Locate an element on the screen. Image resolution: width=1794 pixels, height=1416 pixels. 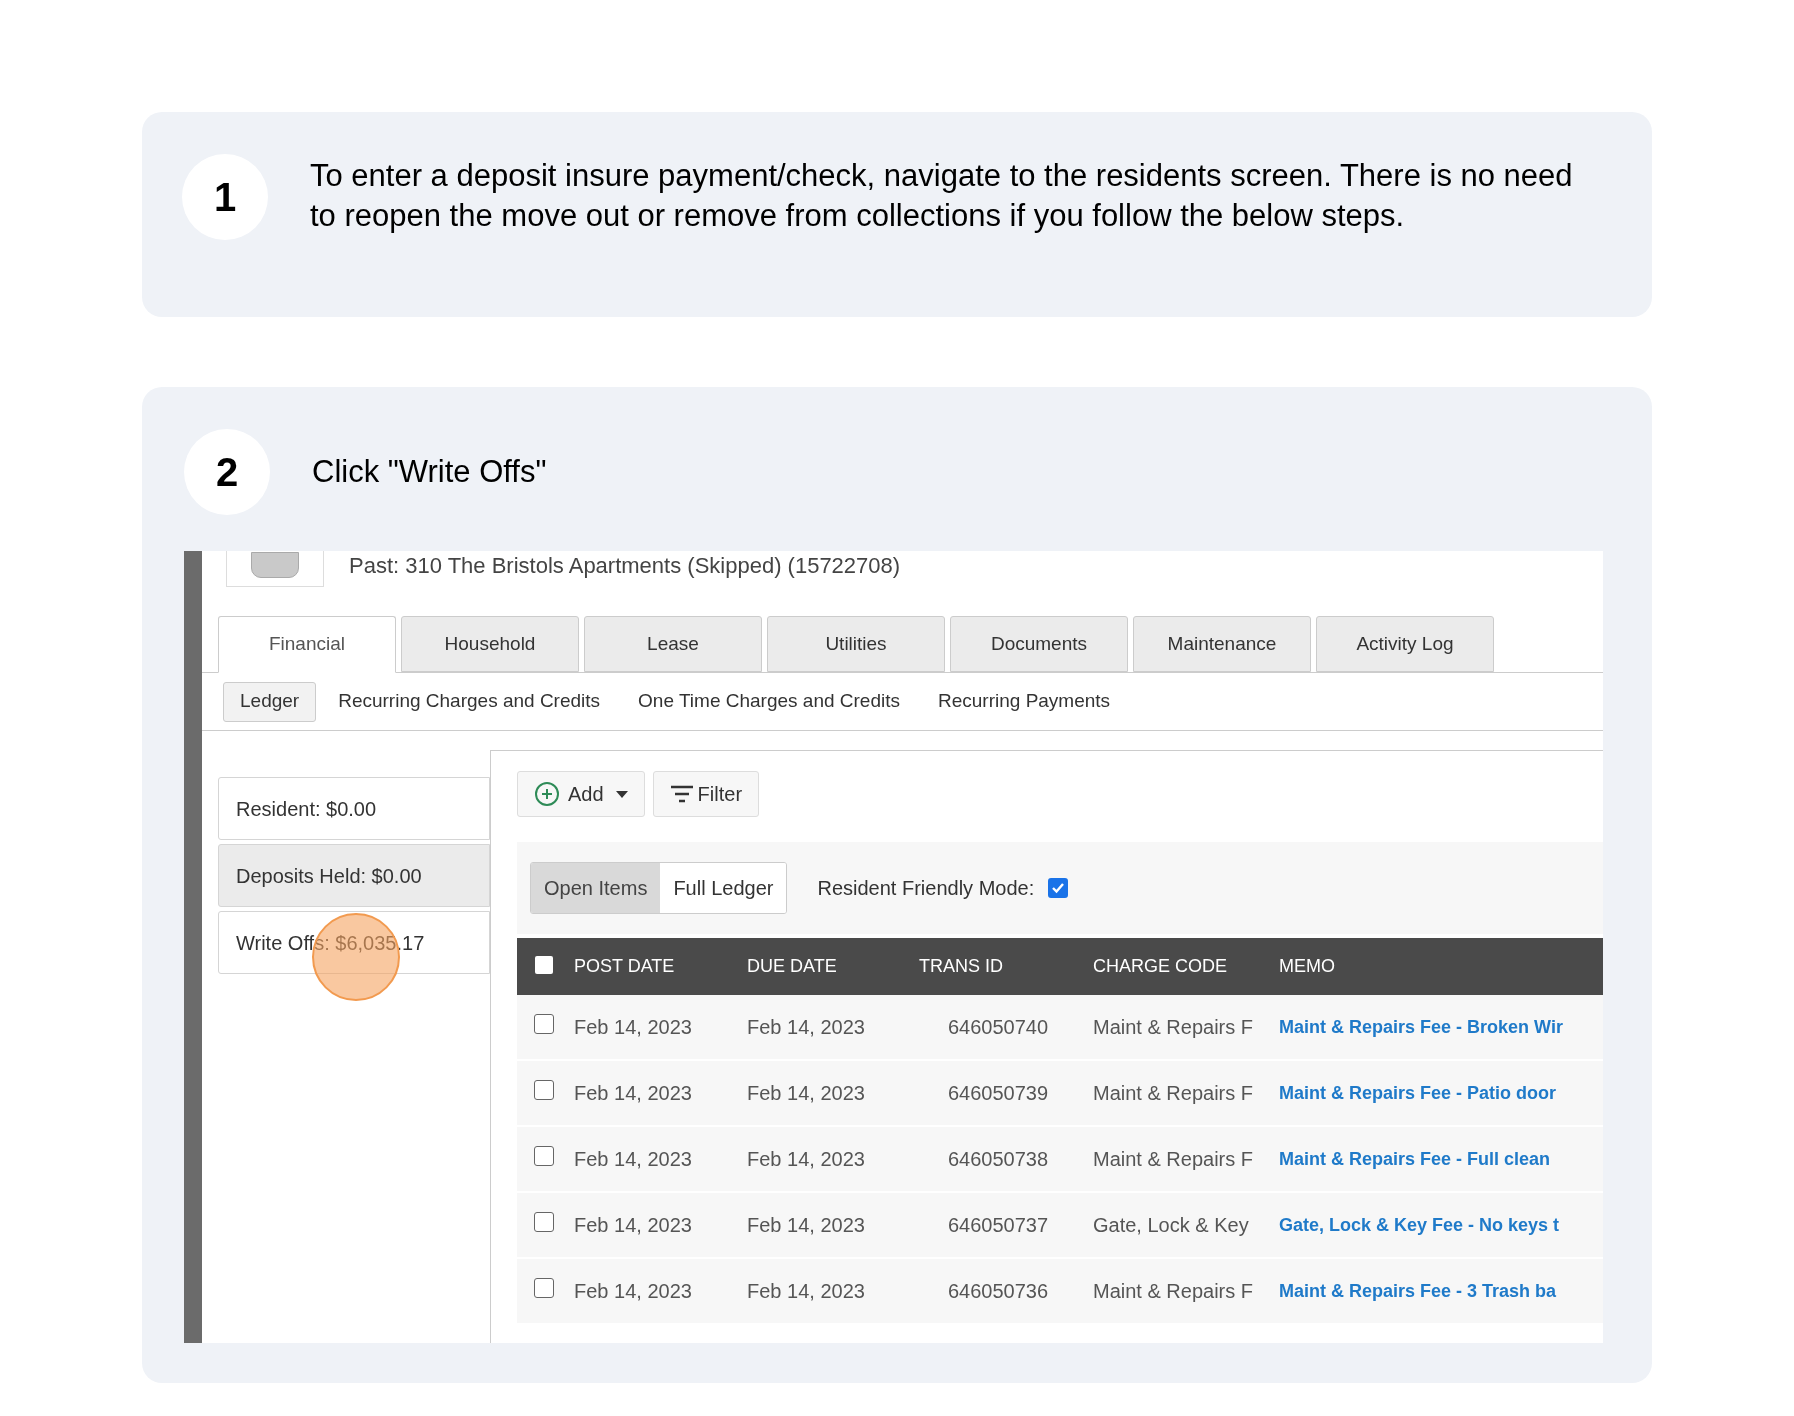
subtab: One Time Charges and Credits is located at coordinates (769, 701).